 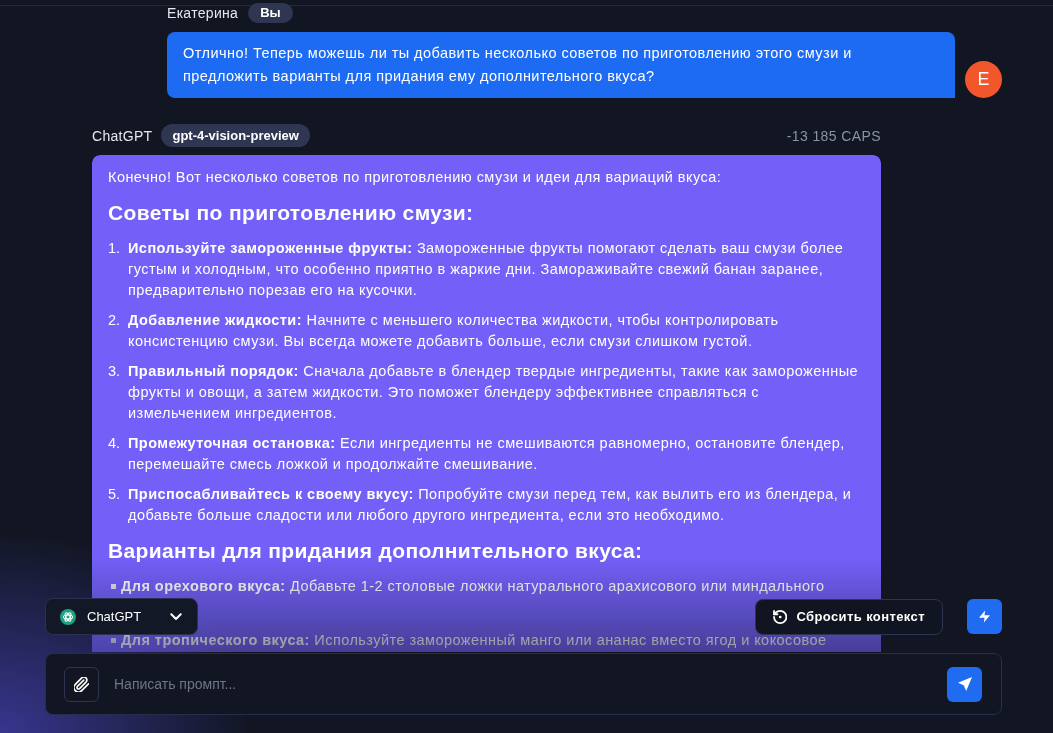 I want to click on attach-button, so click(x=81, y=684).